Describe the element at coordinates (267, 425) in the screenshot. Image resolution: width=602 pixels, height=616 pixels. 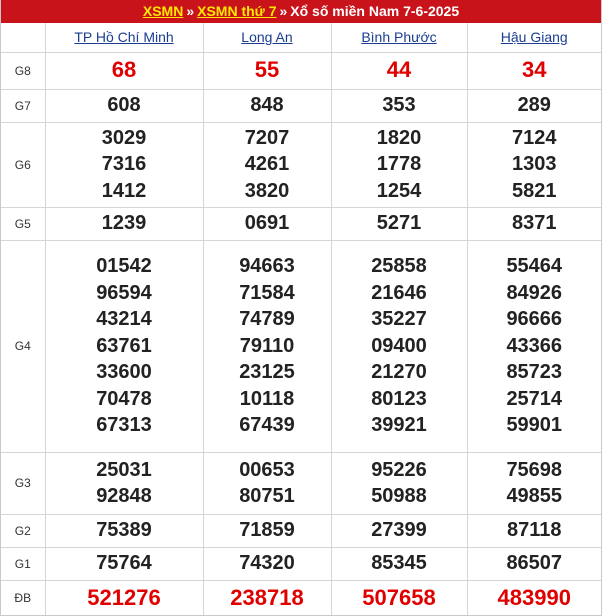
I see `prize-number: 67439` at that location.